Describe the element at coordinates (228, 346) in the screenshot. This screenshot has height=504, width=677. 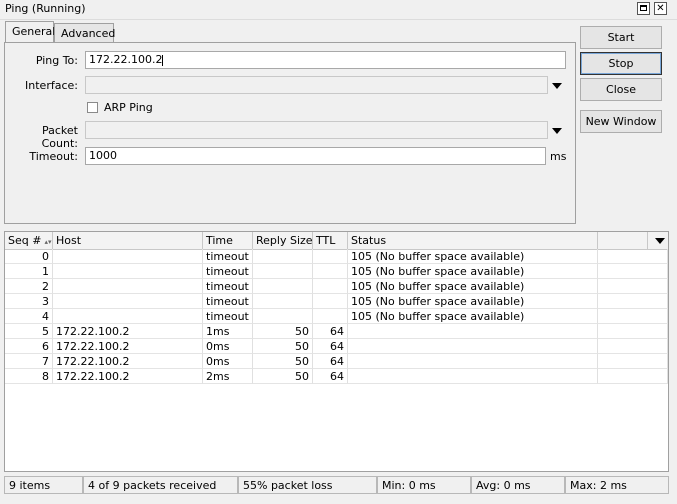
I see `cell-time: 0ms` at that location.